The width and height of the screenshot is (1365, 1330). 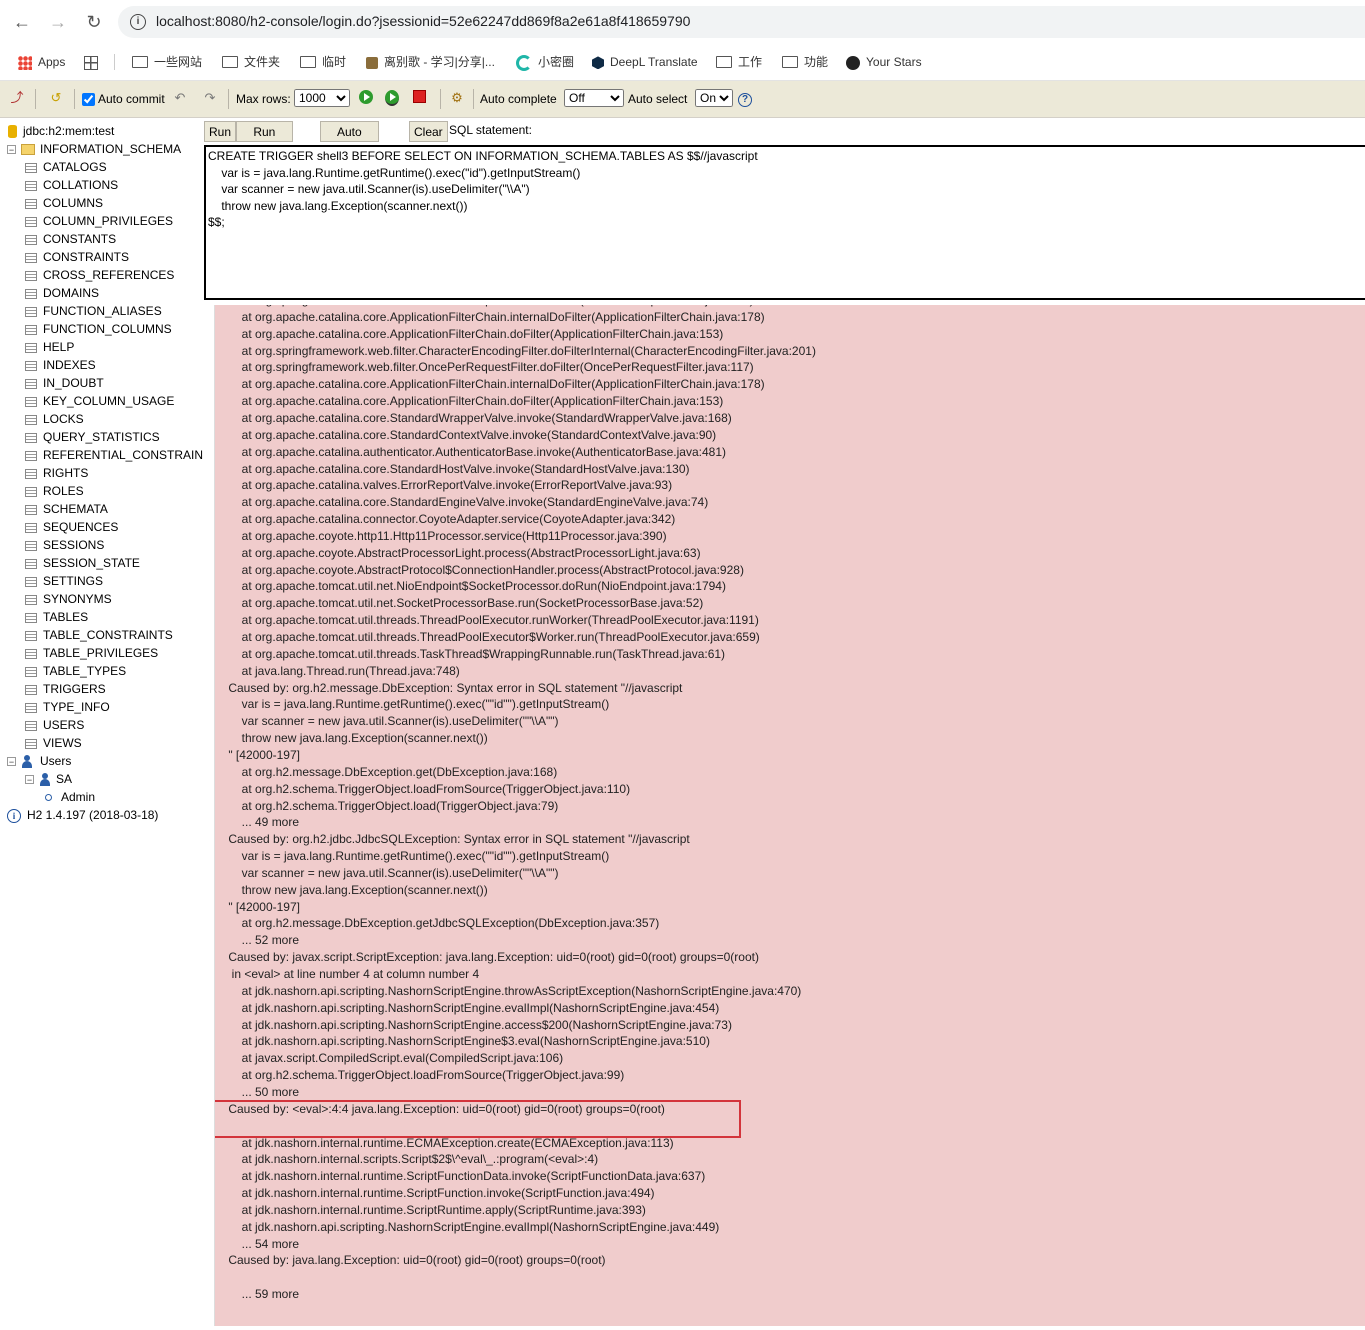 I want to click on tree-table-item: REFERENTIAL_CONSTRAINTS, so click(x=114, y=455).